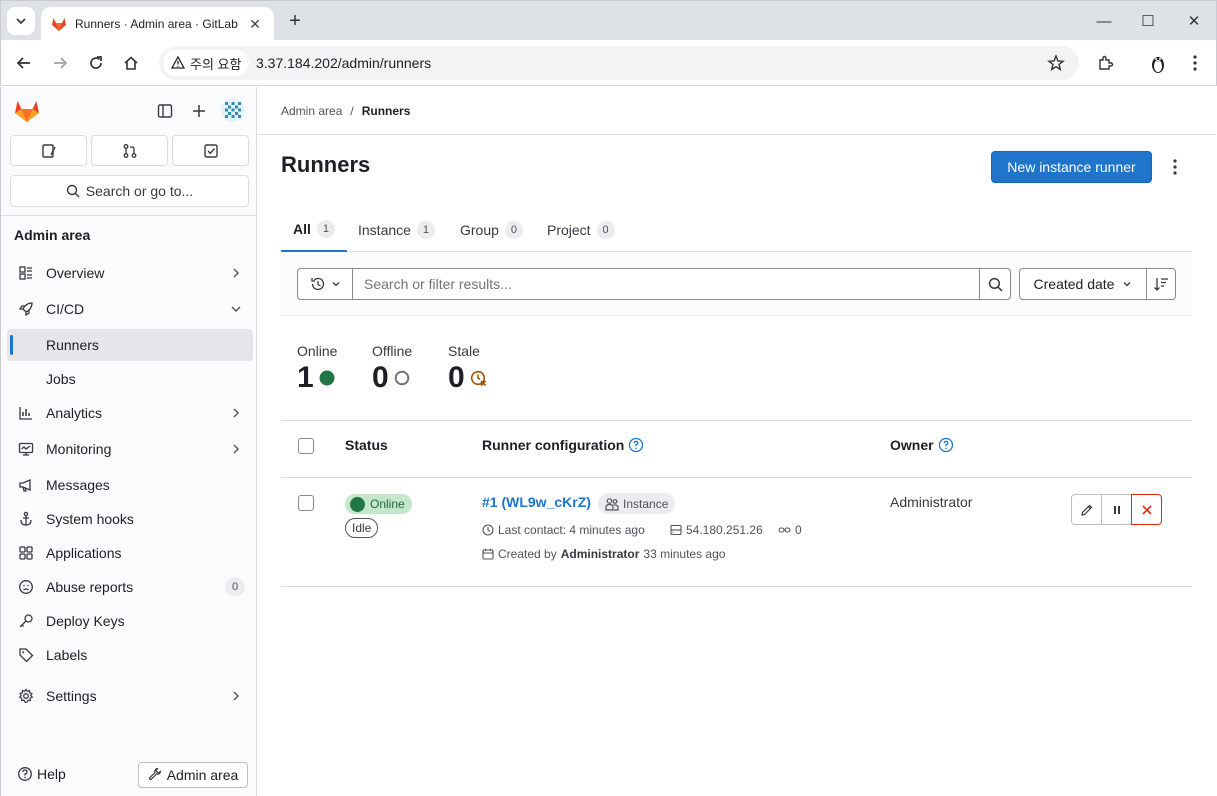 Image resolution: width=1217 pixels, height=796 pixels. I want to click on monitor-icon, so click(26, 449).